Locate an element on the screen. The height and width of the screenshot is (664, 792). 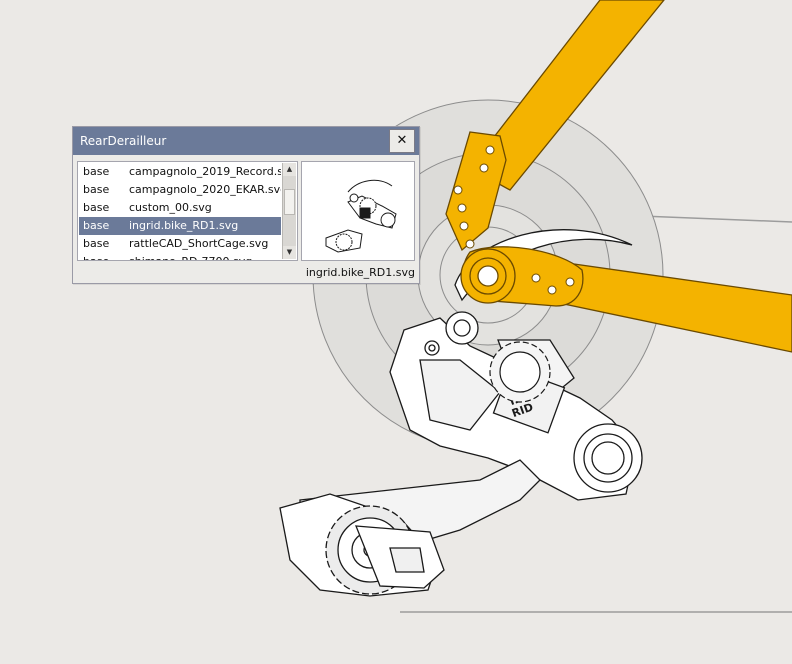
list-item: base shimano_RD-7700.svg is located at coordinates (180, 256).